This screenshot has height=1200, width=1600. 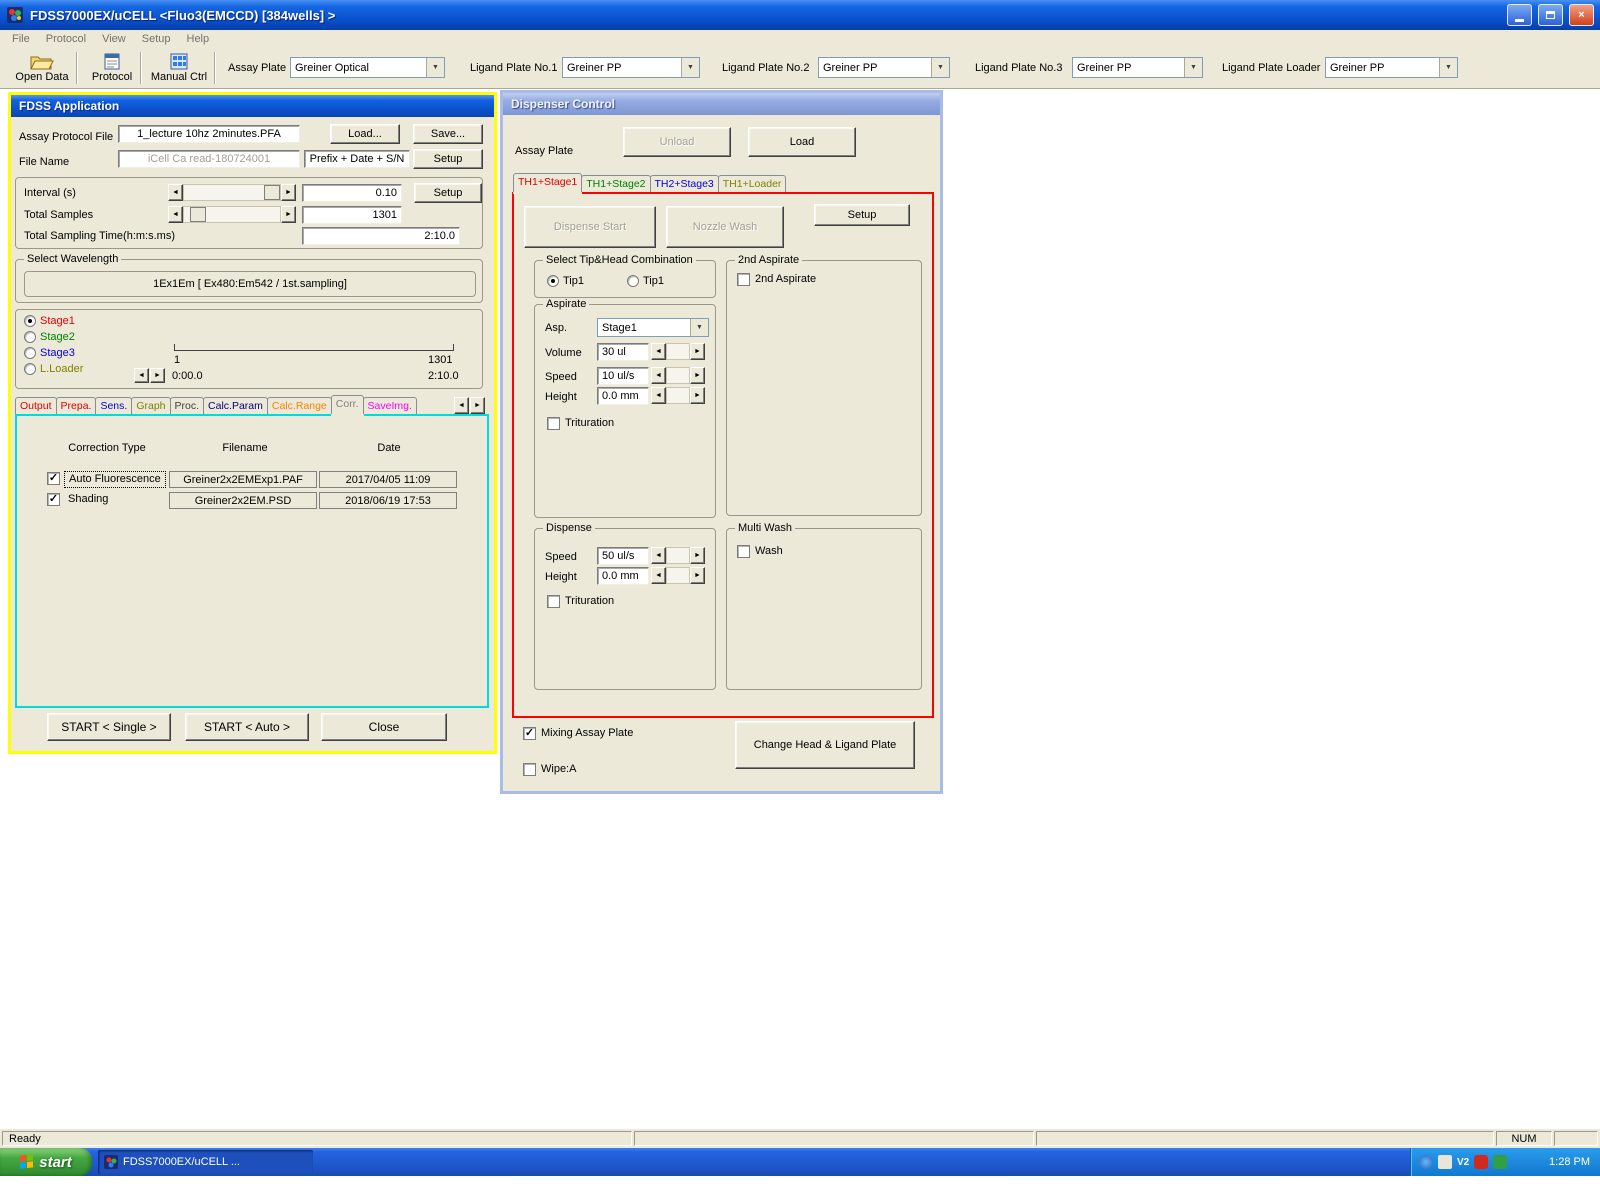 What do you see at coordinates (198, 39) in the screenshot?
I see `menu-help: Help` at bounding box center [198, 39].